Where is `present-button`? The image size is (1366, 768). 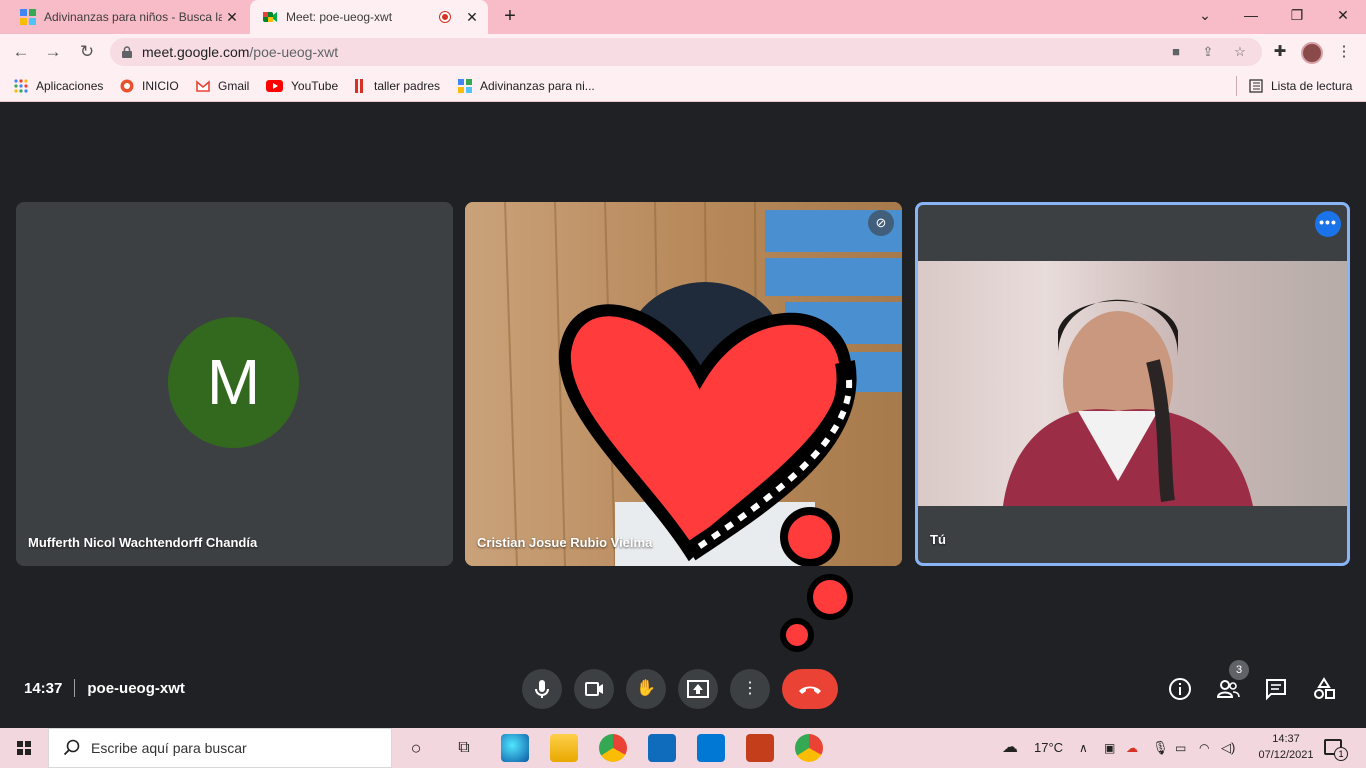
present-button is located at coordinates (698, 689).